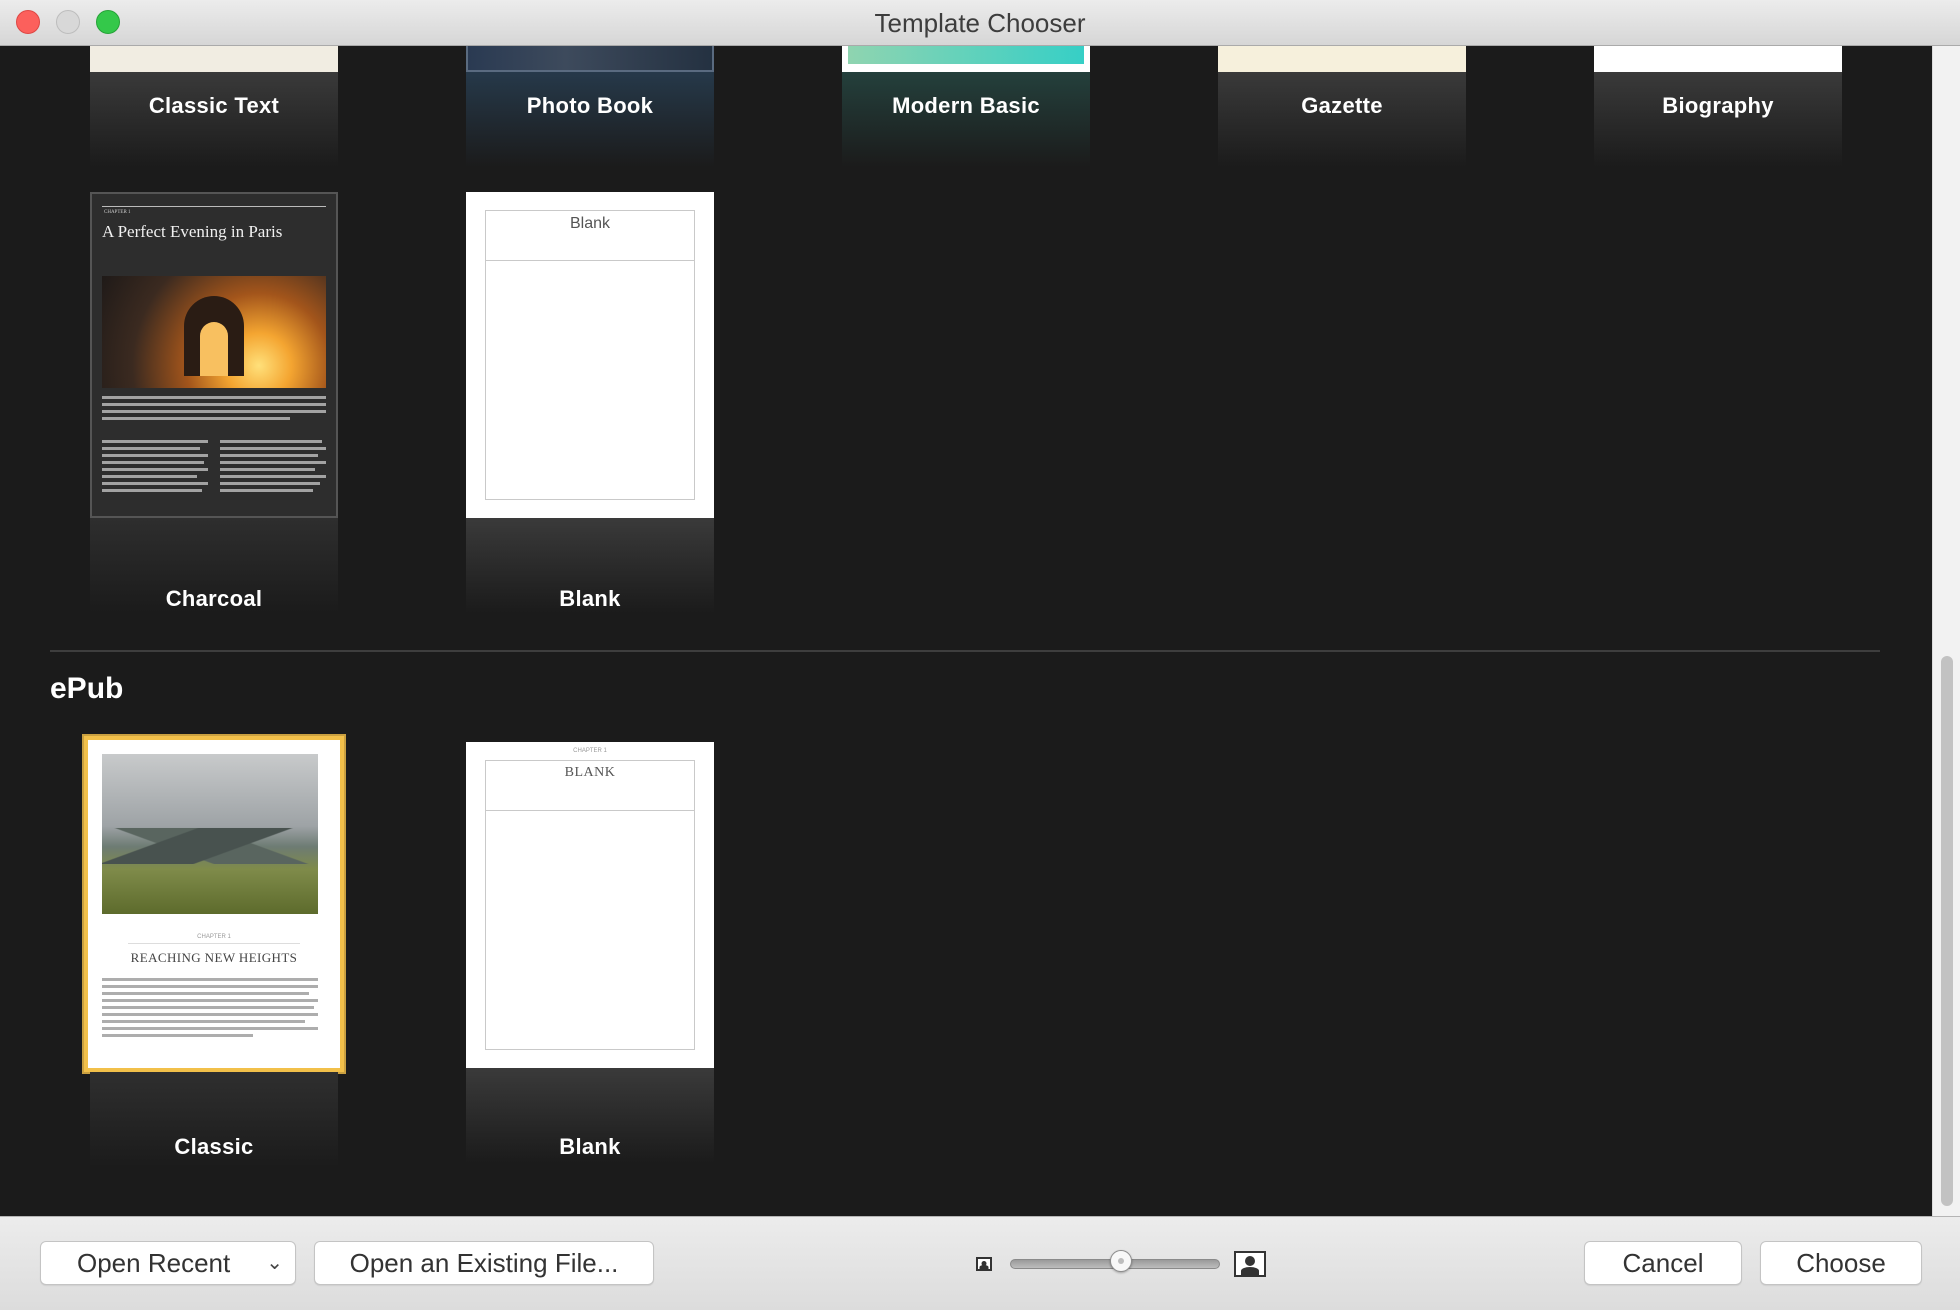 This screenshot has height=1310, width=1960. What do you see at coordinates (214, 957) in the screenshot?
I see `page-title: REACHING NEW HEIGHTS` at bounding box center [214, 957].